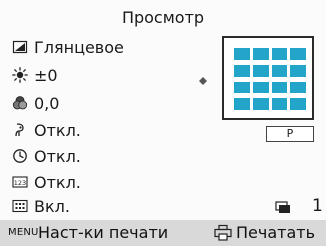  What do you see at coordinates (20, 103) in the screenshot?
I see `color-icon` at bounding box center [20, 103].